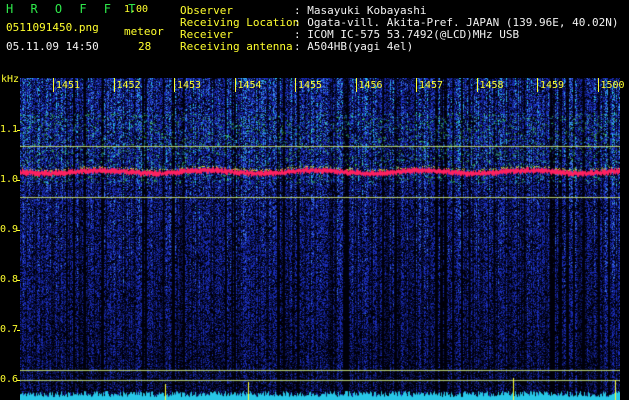 Image resolution: width=629 pixels, height=400 pixels. Describe the element at coordinates (73, 9) in the screenshot. I see `app-title: H R O F F T` at that location.